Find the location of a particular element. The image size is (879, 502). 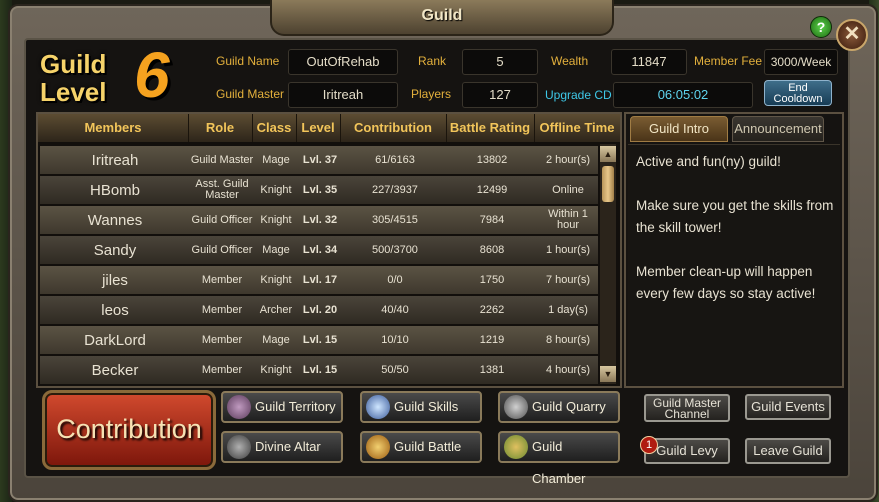

col-class: Class is located at coordinates (274, 128).